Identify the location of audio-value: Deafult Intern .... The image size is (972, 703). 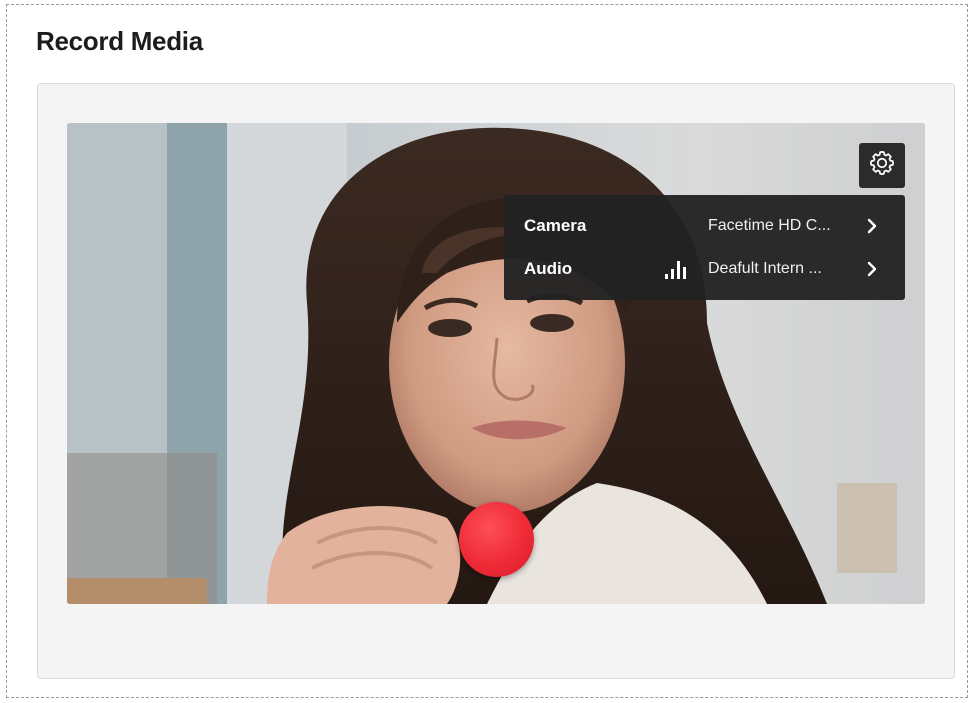
(765, 268).